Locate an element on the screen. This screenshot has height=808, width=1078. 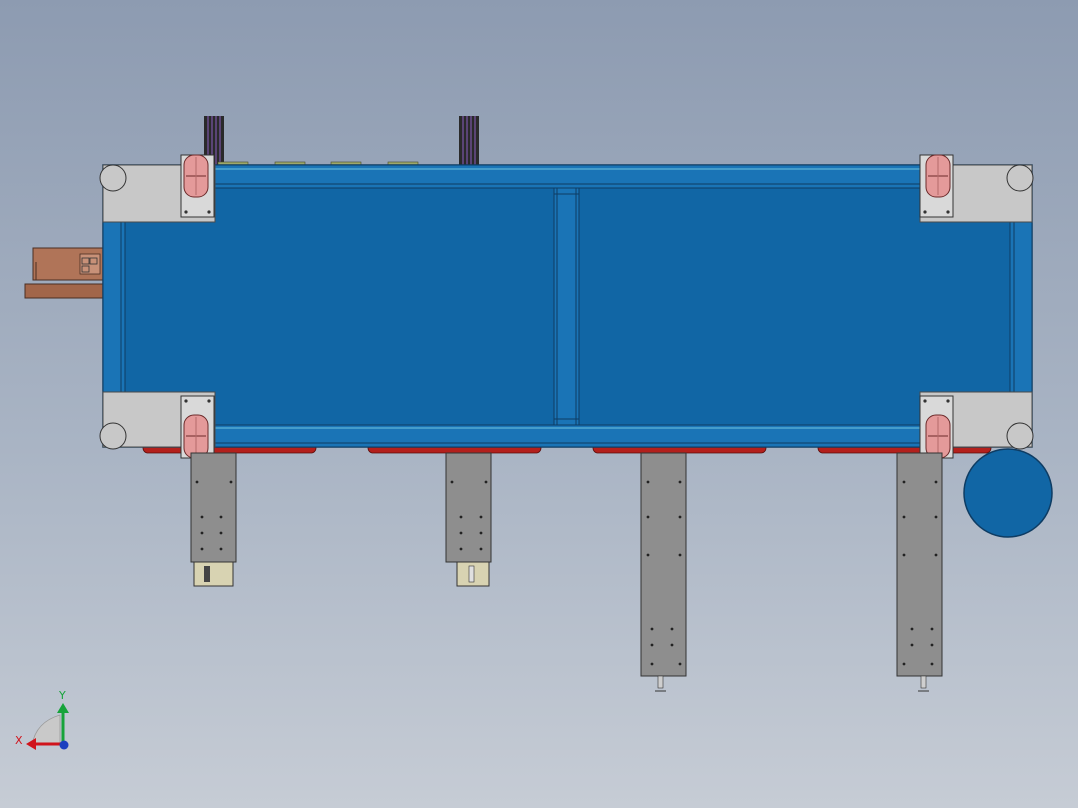
leg-1-bracket is located at coordinates (213, 574).